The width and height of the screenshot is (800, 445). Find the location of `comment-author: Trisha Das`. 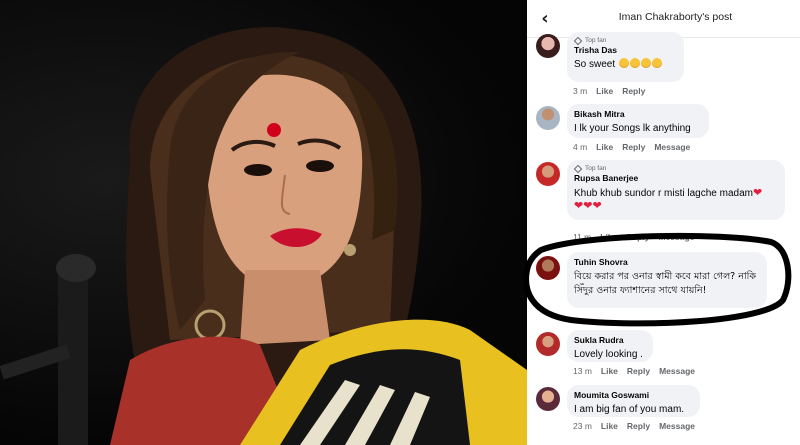

comment-author: Trisha Das is located at coordinates (625, 50).